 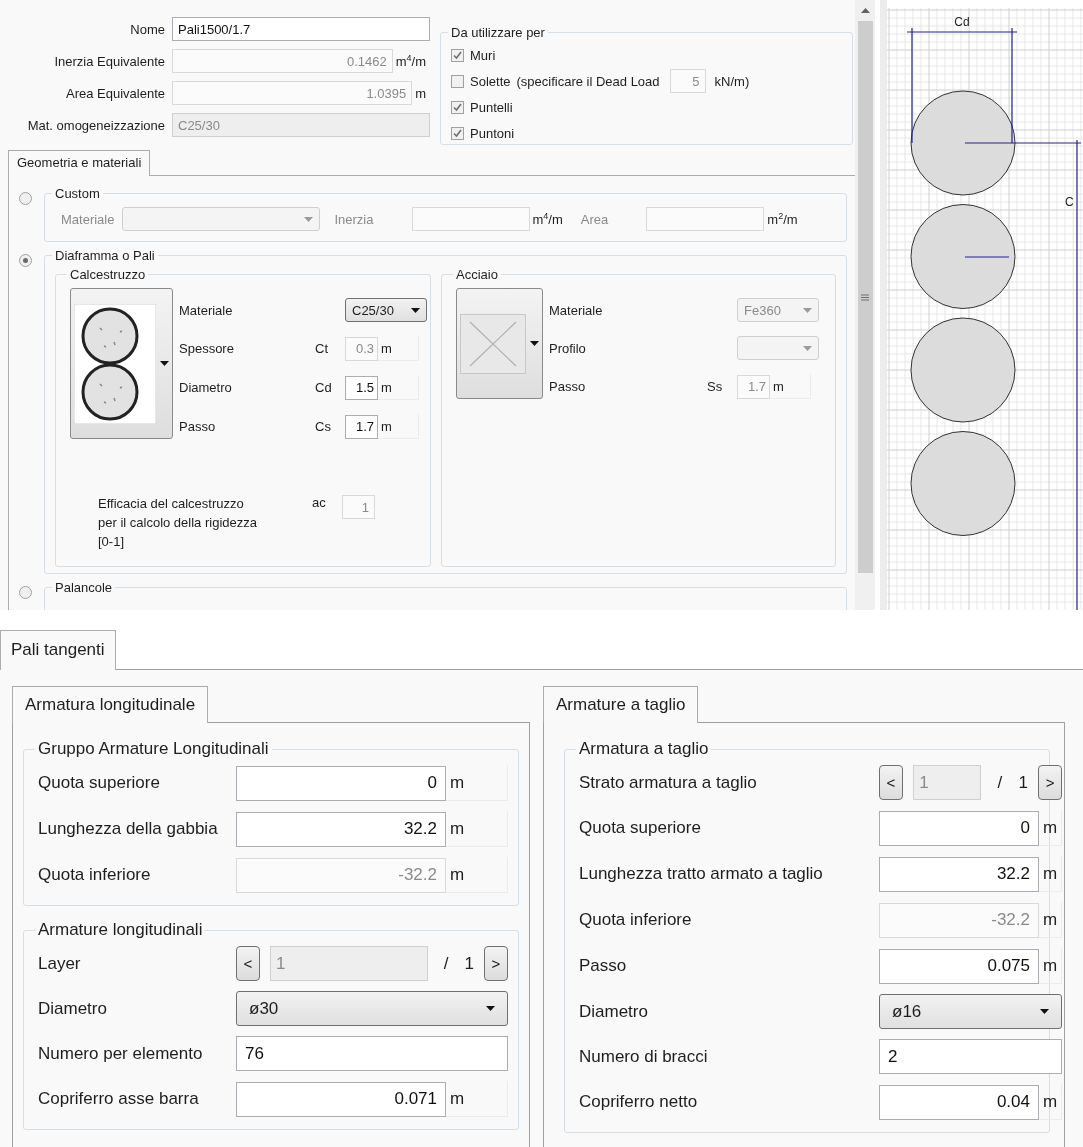 I want to click on input-field: 0.04, so click(x=959, y=1102).